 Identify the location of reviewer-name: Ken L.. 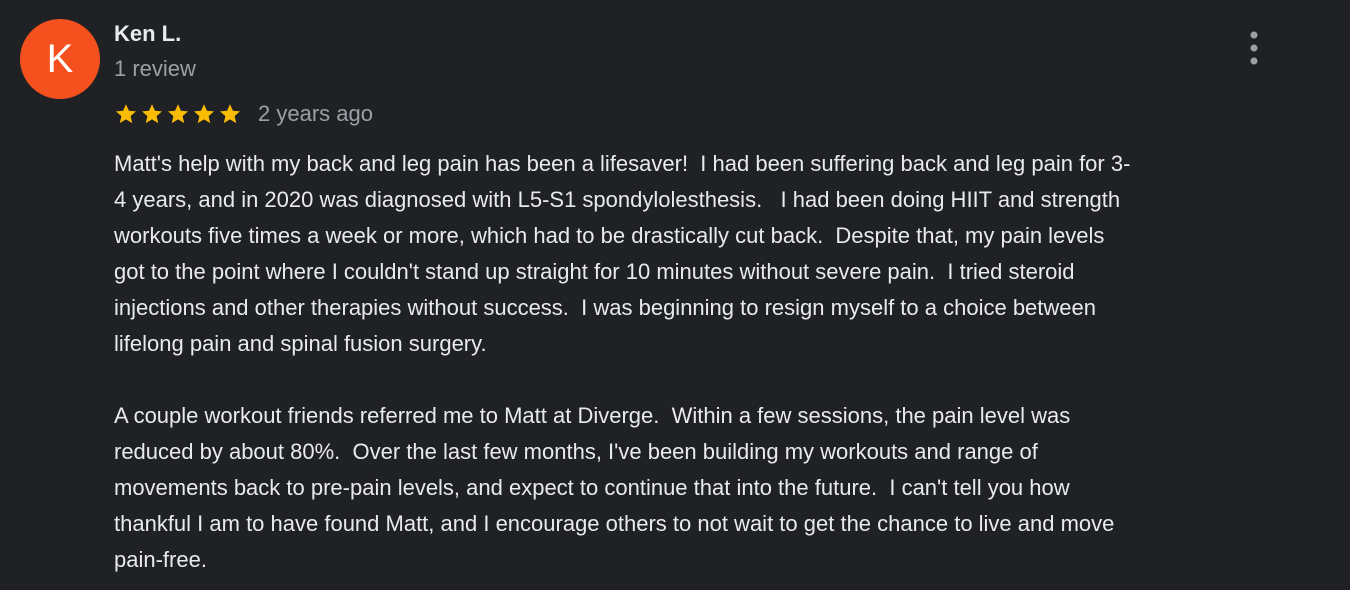
(147, 34).